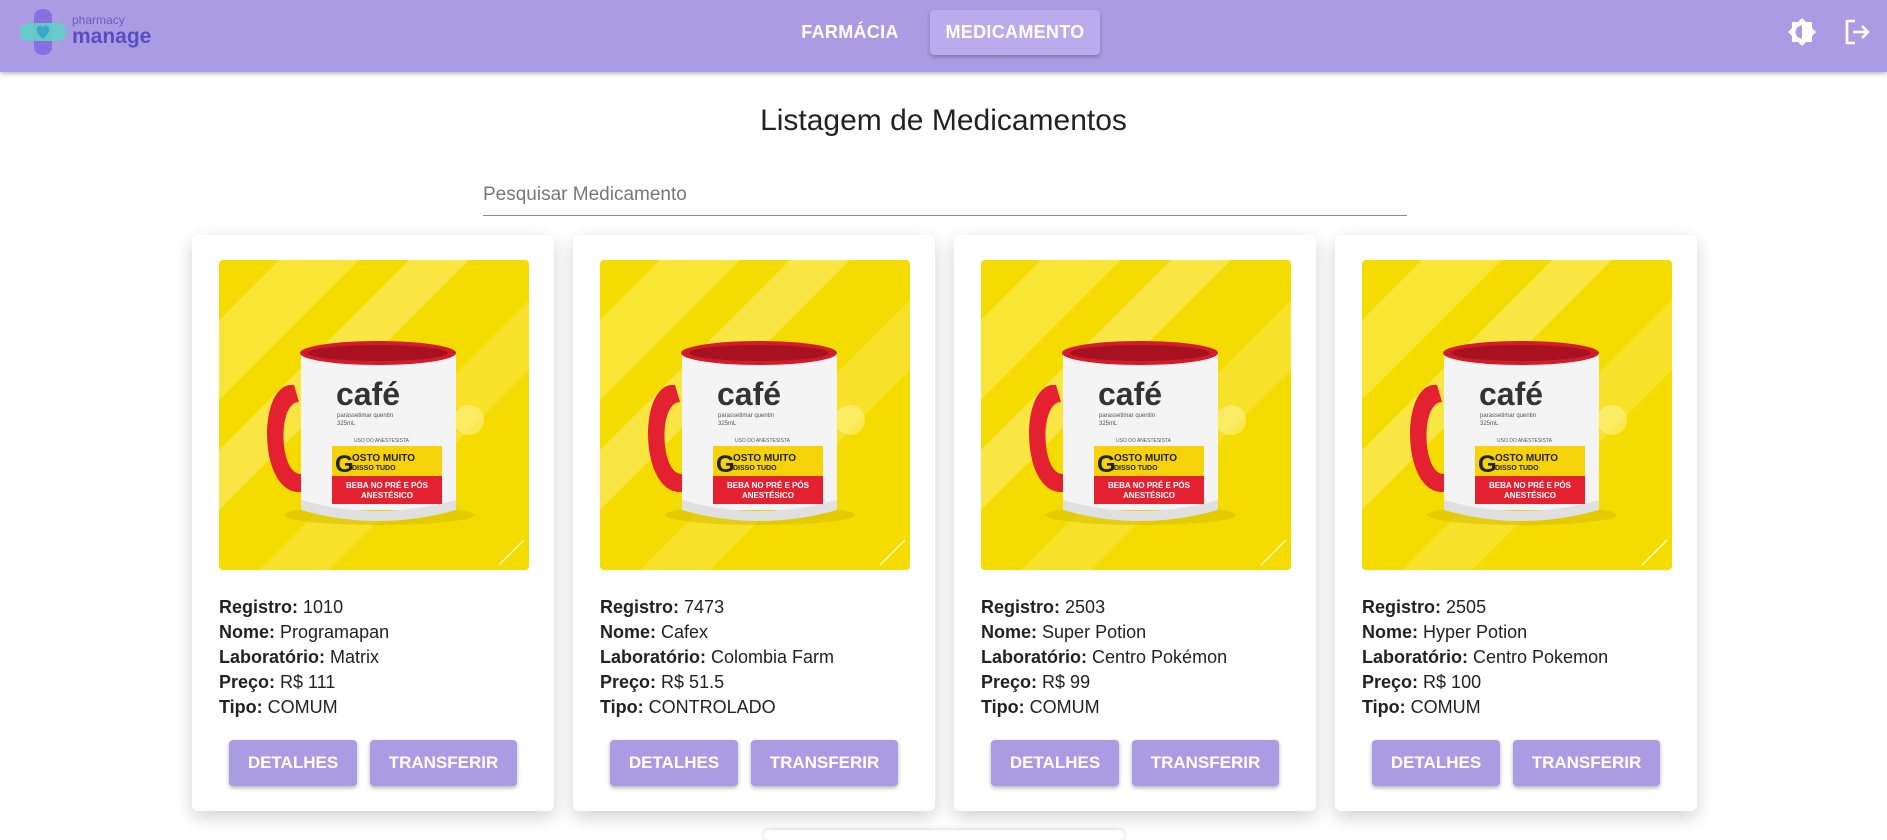 The width and height of the screenshot is (1887, 840). What do you see at coordinates (308, 682) in the screenshot?
I see `preco-value: R$ 111` at bounding box center [308, 682].